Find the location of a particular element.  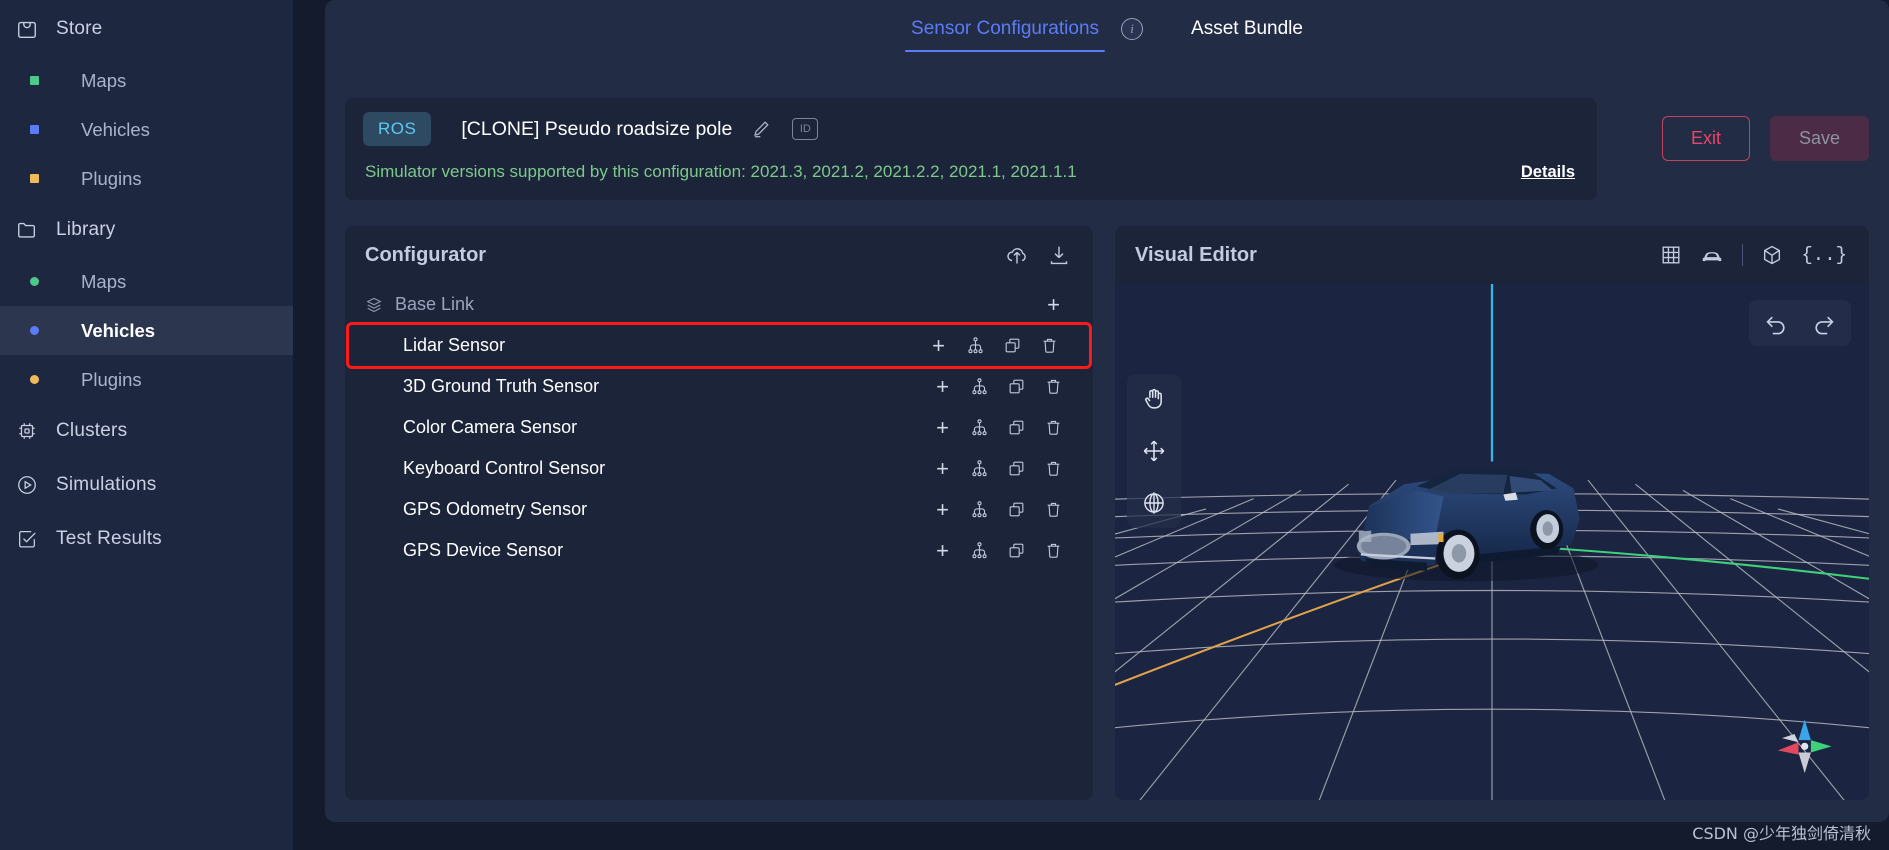

grid-icon is located at coordinates (1671, 255).